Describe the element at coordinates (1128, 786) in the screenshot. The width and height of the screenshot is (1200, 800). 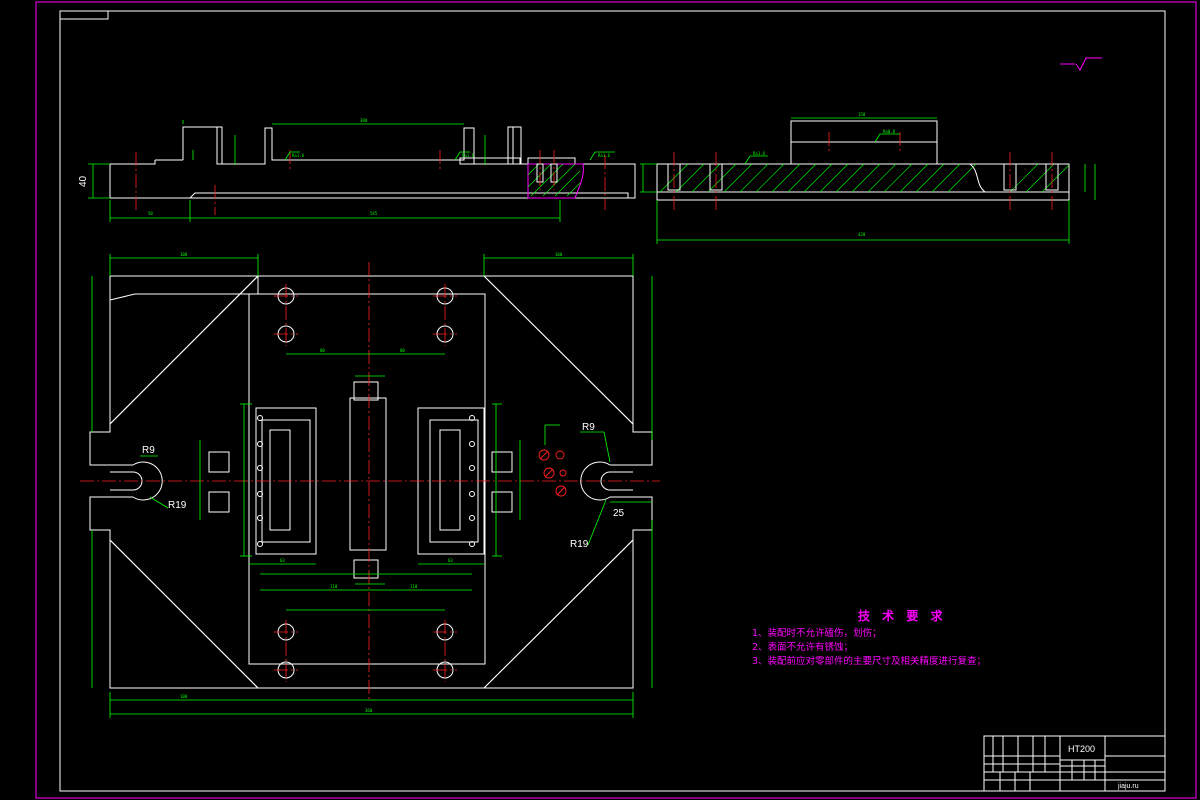
I see `title-block-name: jiaju.ru` at that location.